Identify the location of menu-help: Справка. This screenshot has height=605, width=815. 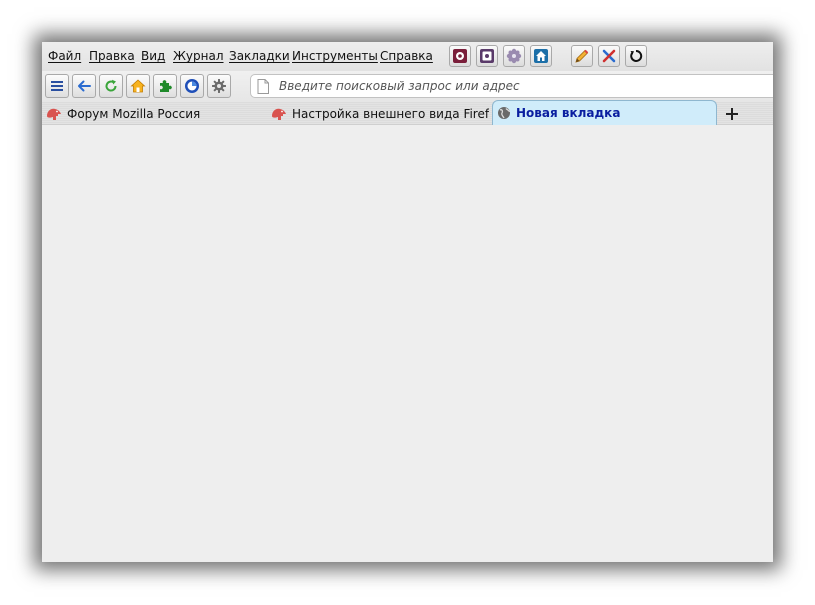
(406, 56).